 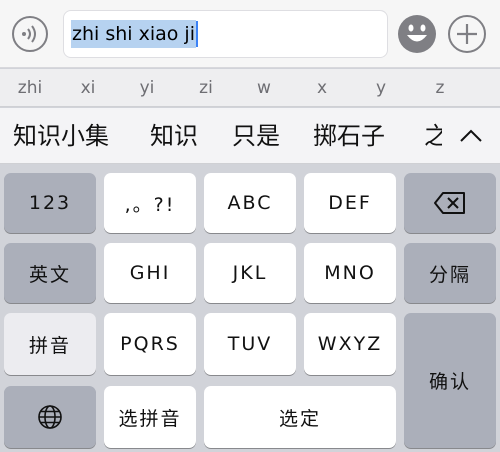 I want to click on numbers-key-label: 123, so click(x=50, y=203).